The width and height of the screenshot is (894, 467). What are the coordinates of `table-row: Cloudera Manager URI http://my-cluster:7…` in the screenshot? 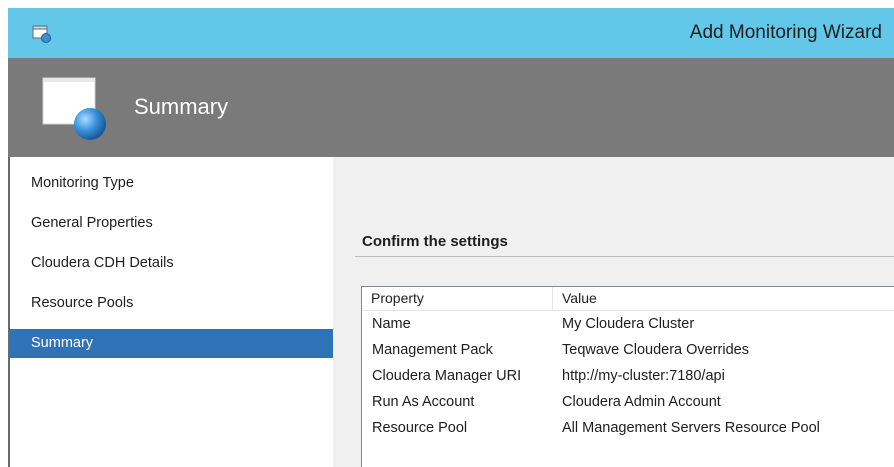 It's located at (628, 376).